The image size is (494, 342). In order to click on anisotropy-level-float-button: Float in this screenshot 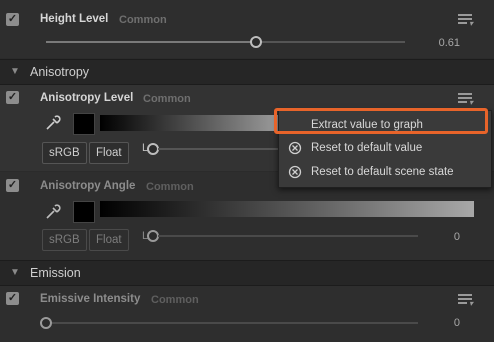, I will do `click(109, 153)`.